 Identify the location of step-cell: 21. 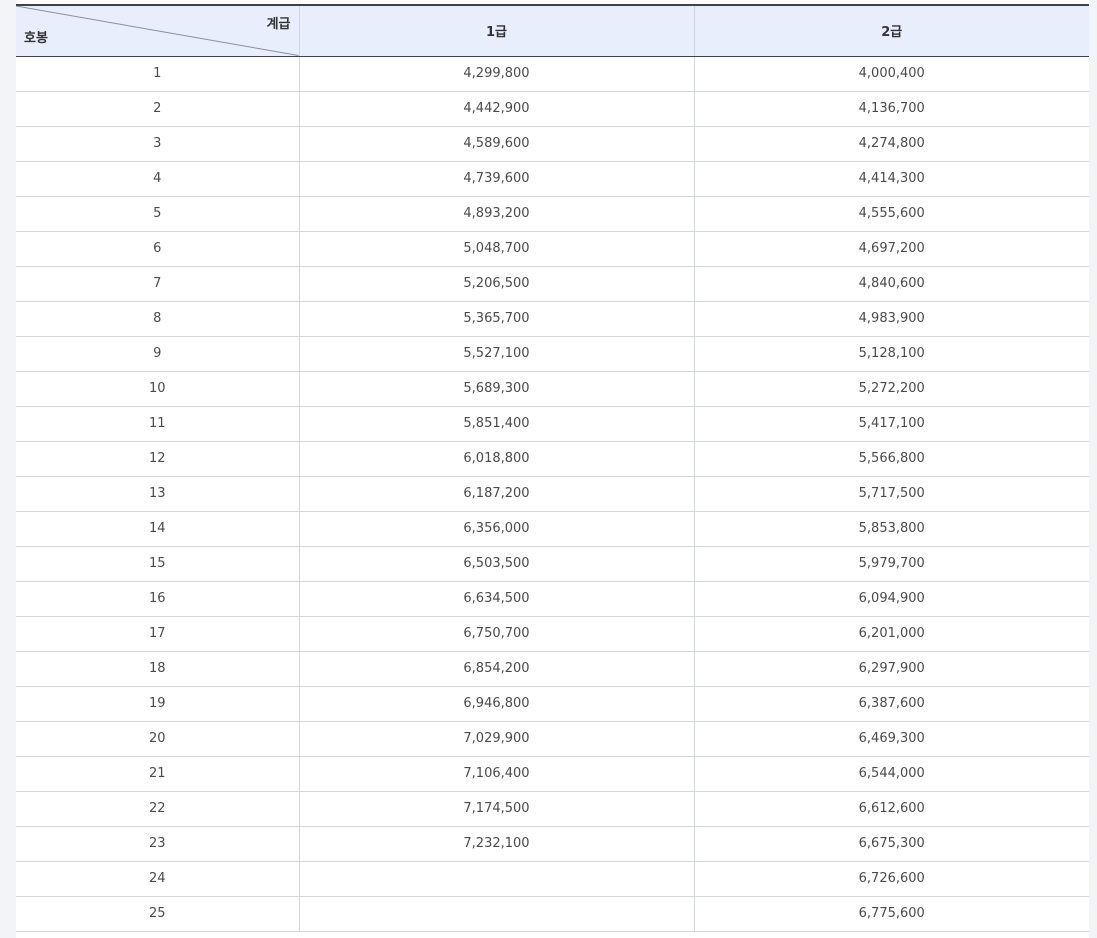
(157, 774).